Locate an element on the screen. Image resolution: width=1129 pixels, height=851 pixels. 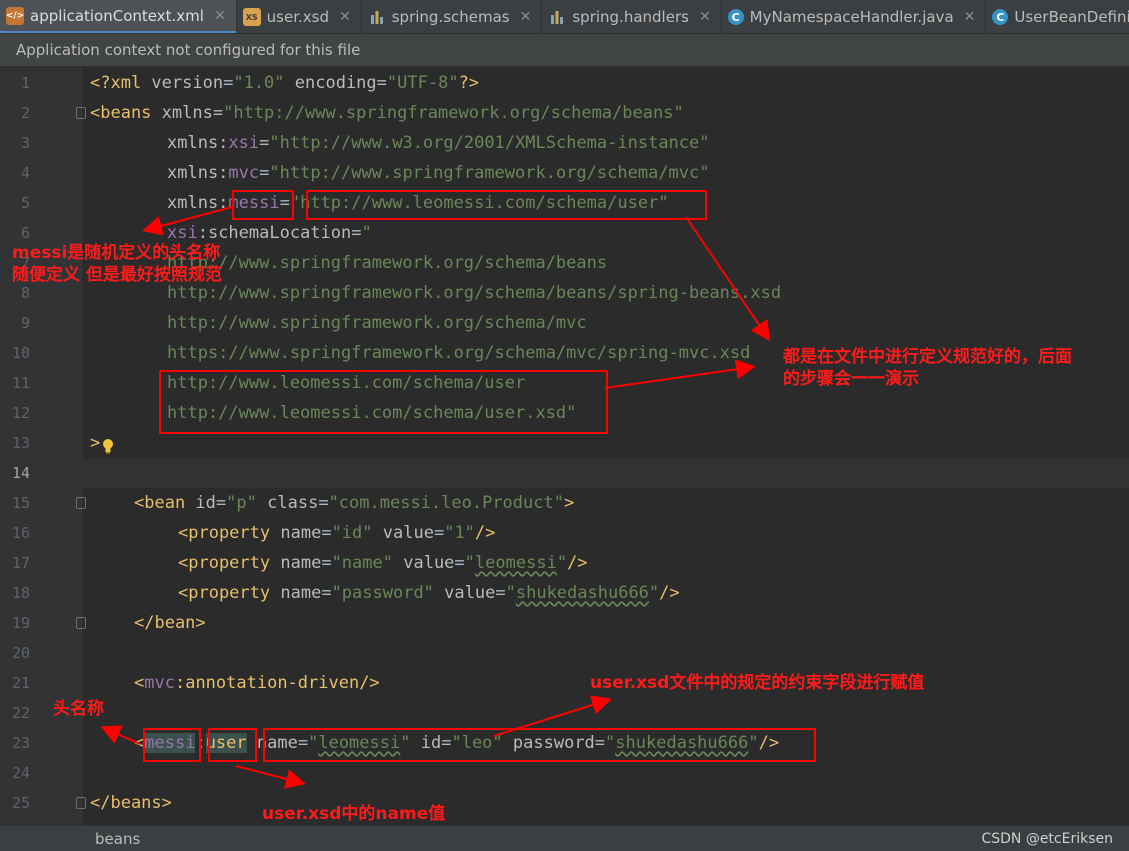
line-number: 9 is located at coordinates (25, 323).